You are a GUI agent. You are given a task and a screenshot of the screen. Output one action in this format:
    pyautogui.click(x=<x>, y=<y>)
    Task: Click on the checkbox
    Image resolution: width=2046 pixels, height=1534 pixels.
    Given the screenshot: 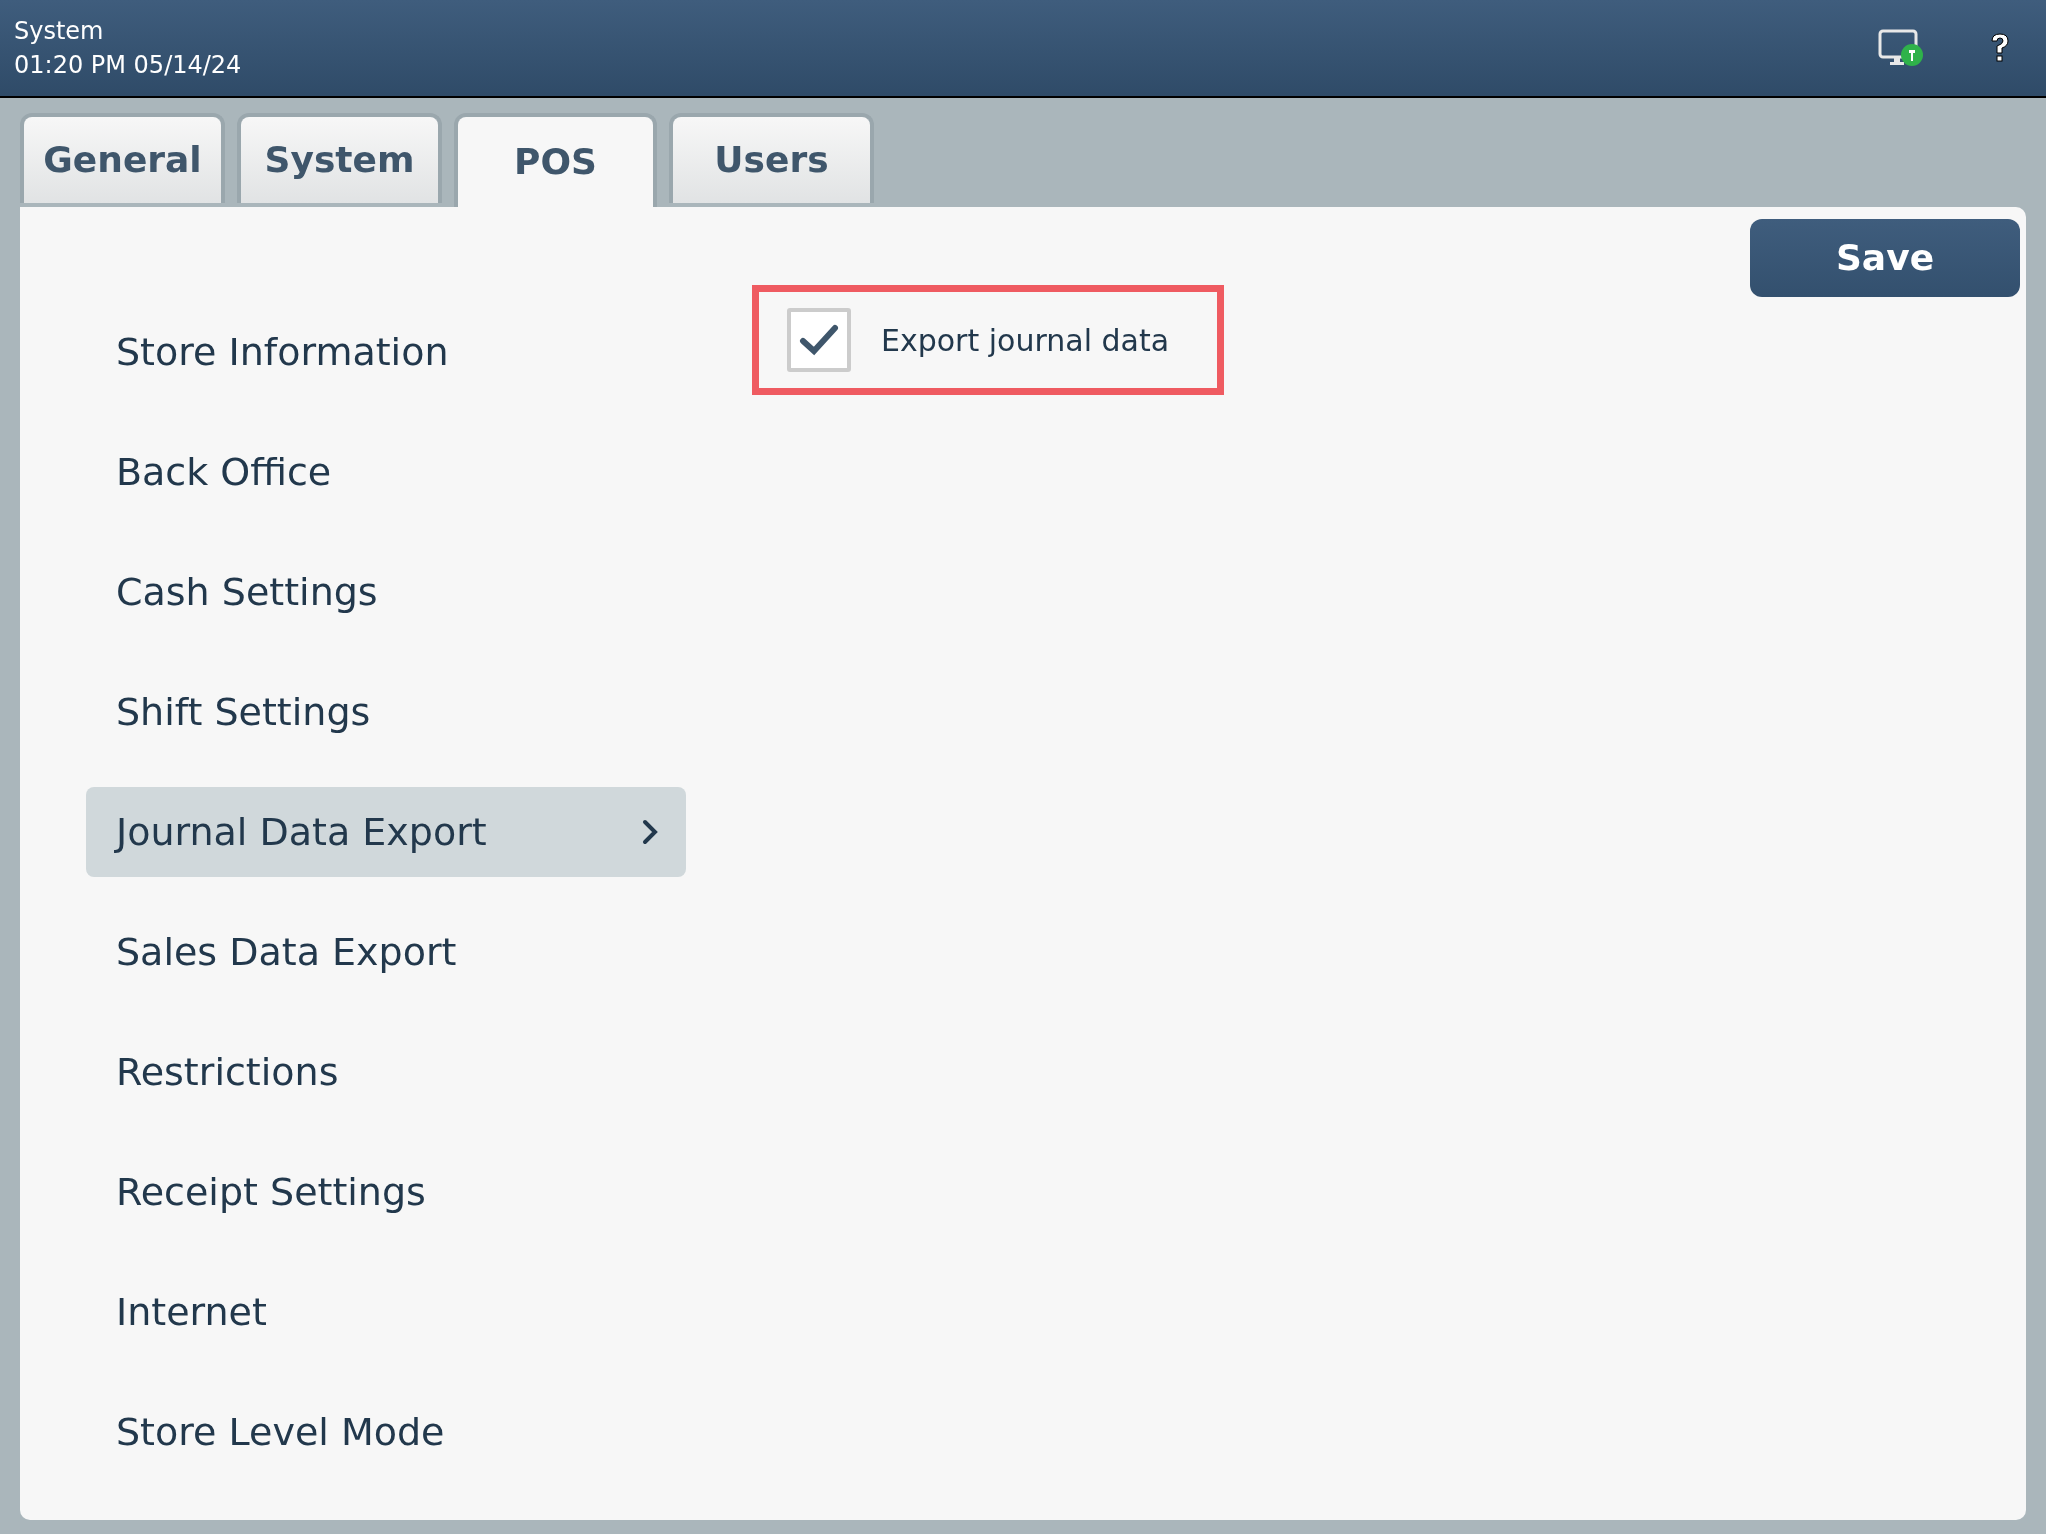 What is the action you would take?
    pyautogui.click(x=819, y=340)
    